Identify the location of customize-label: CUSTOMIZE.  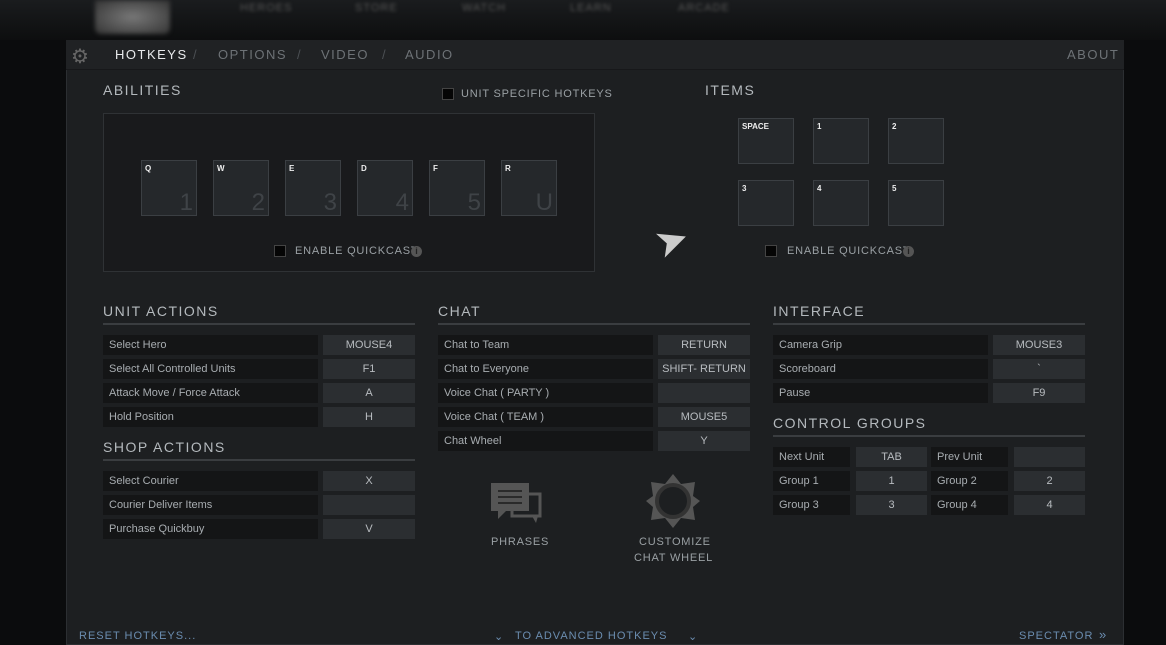
(675, 542).